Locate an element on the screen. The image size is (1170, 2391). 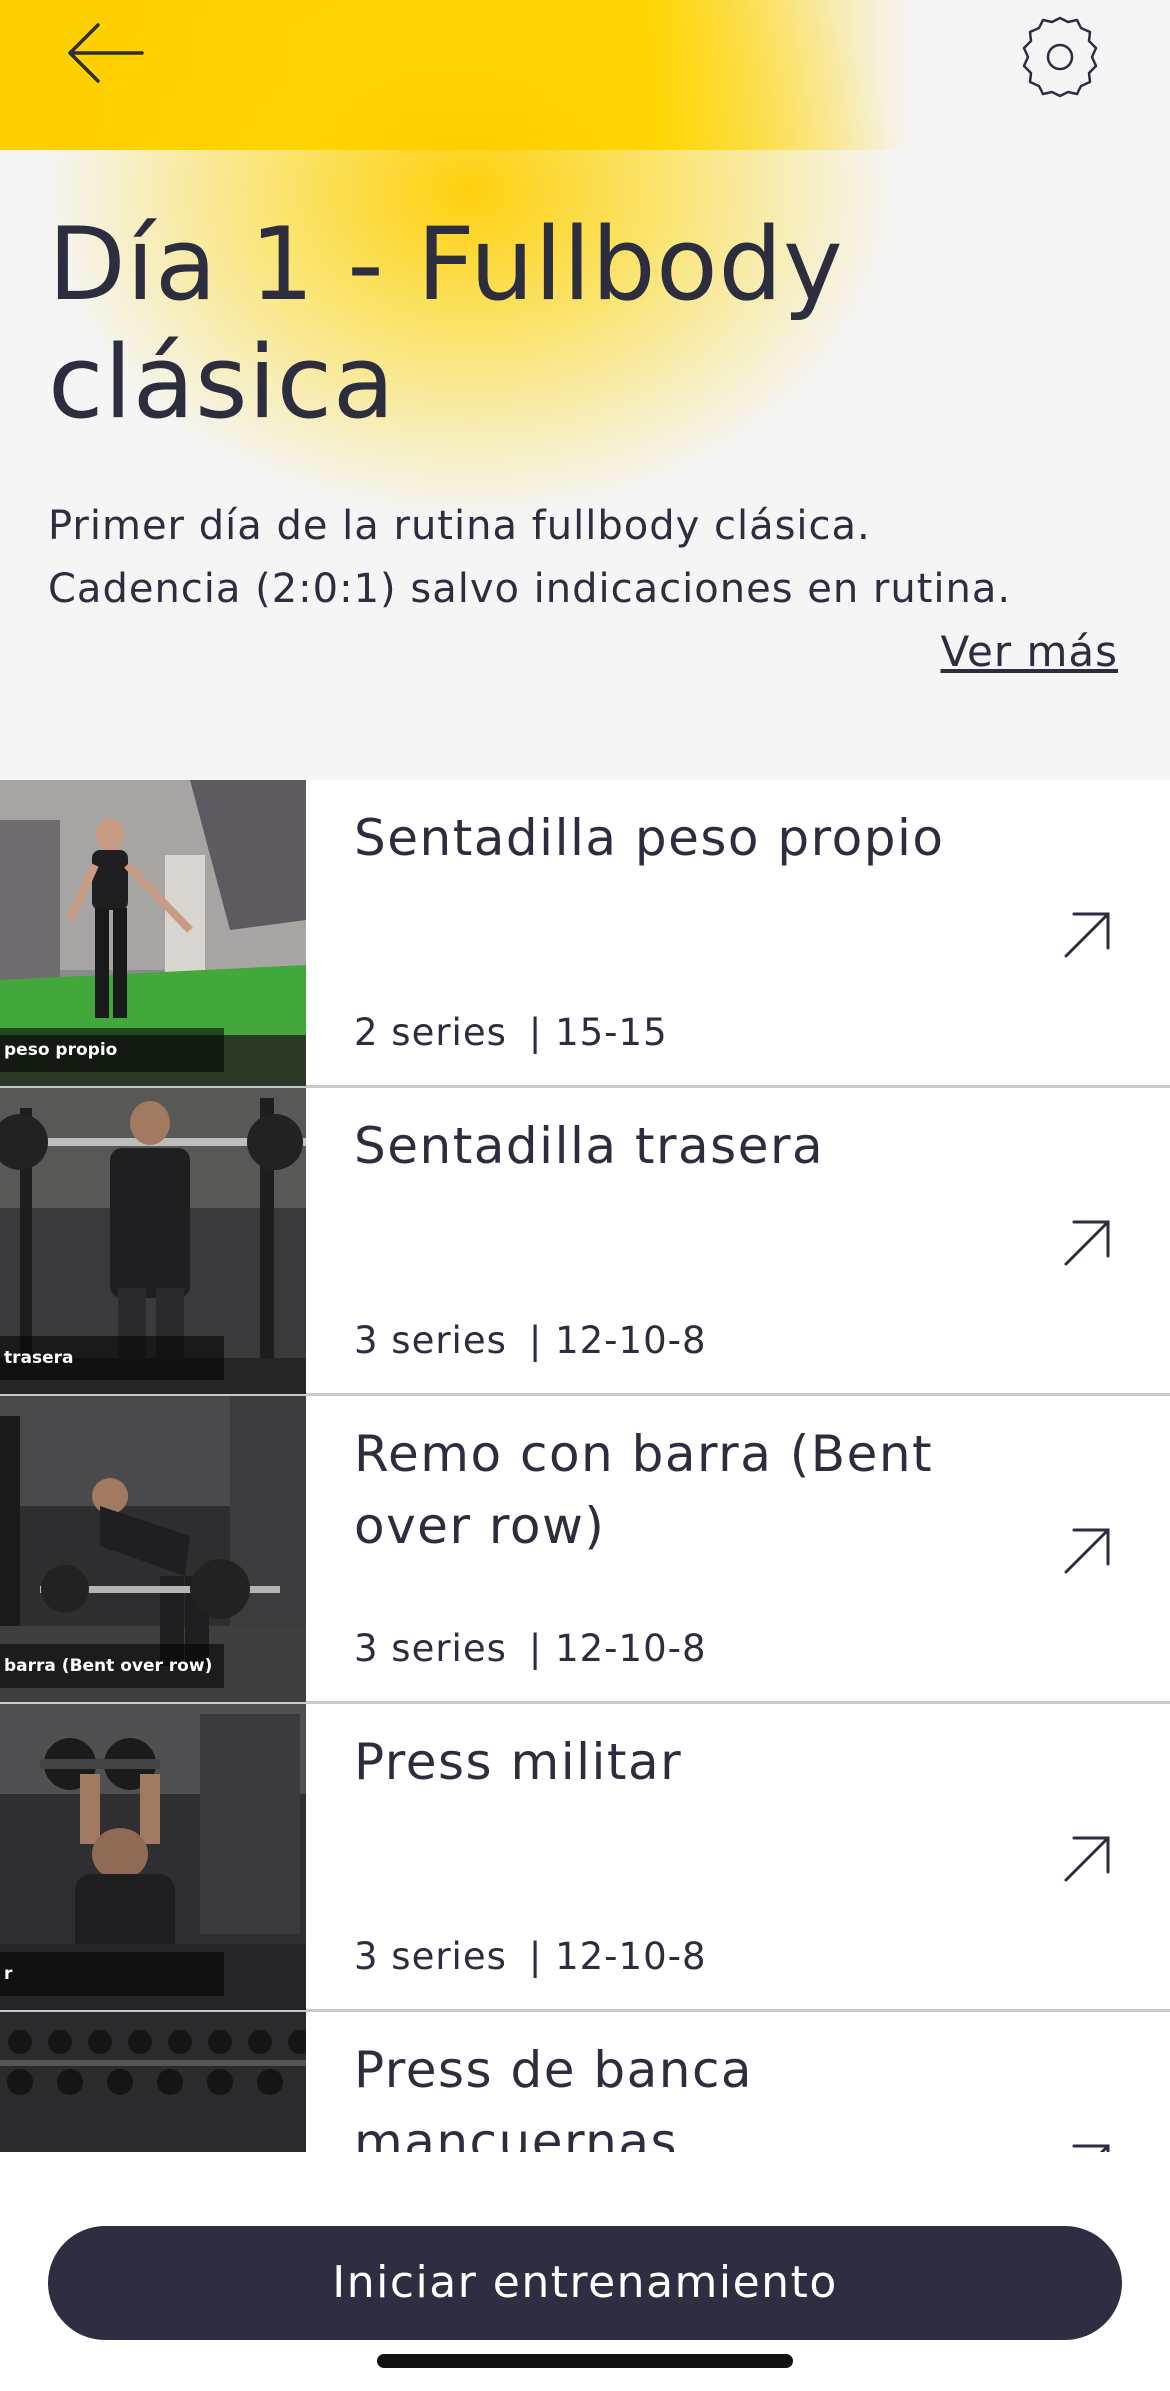
back-button is located at coordinates (105, 53).